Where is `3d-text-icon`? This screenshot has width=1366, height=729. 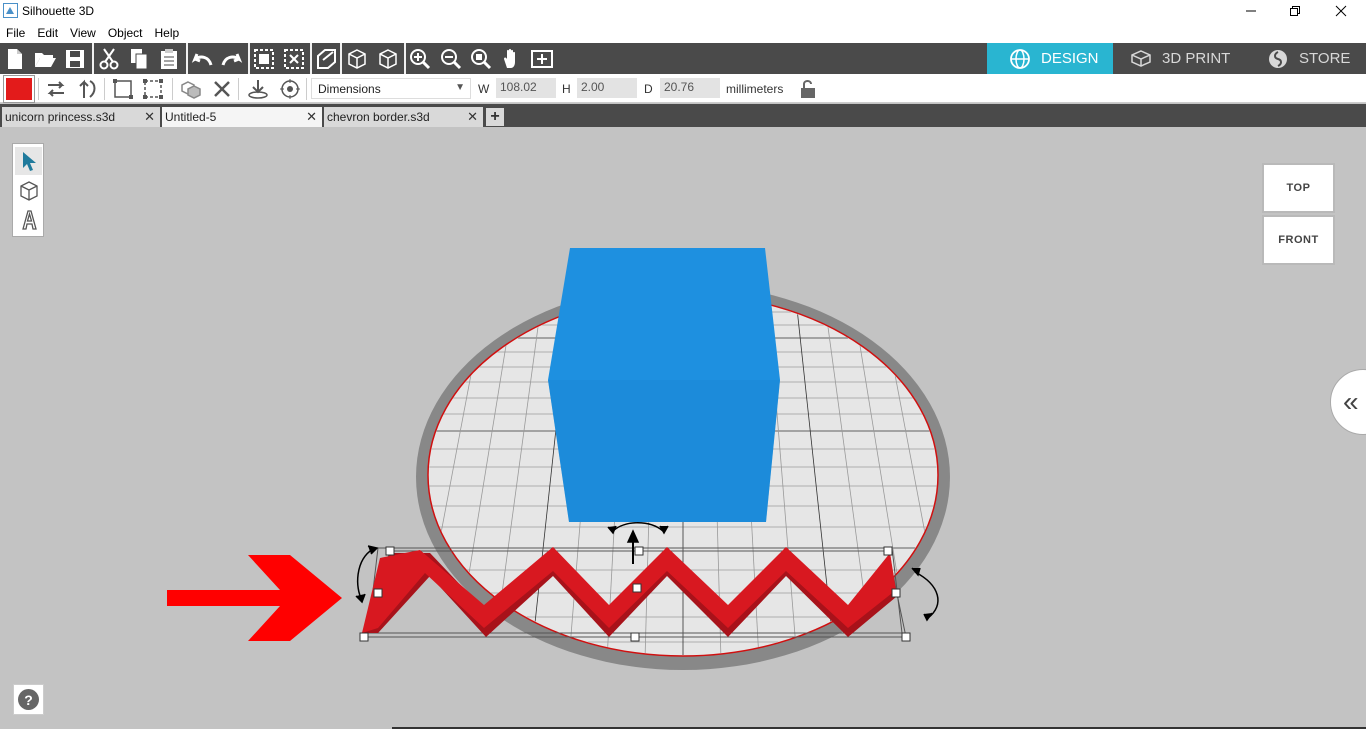 3d-text-icon is located at coordinates (29, 220).